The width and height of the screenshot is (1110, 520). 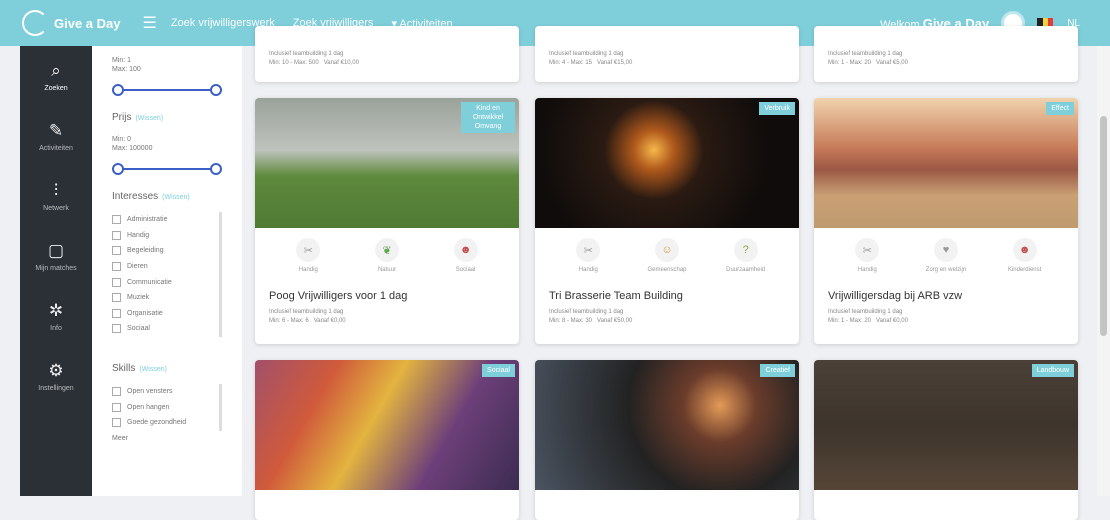 What do you see at coordinates (667, 299) in the screenshot?
I see `card-title: Tri Brasserie Team Building` at bounding box center [667, 299].